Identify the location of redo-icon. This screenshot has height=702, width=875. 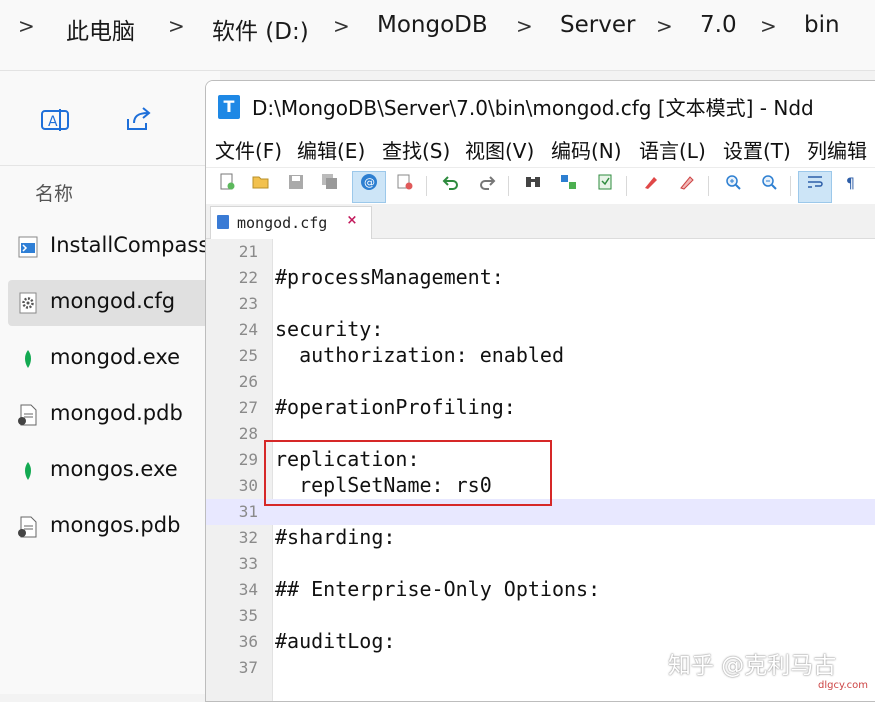
(487, 186).